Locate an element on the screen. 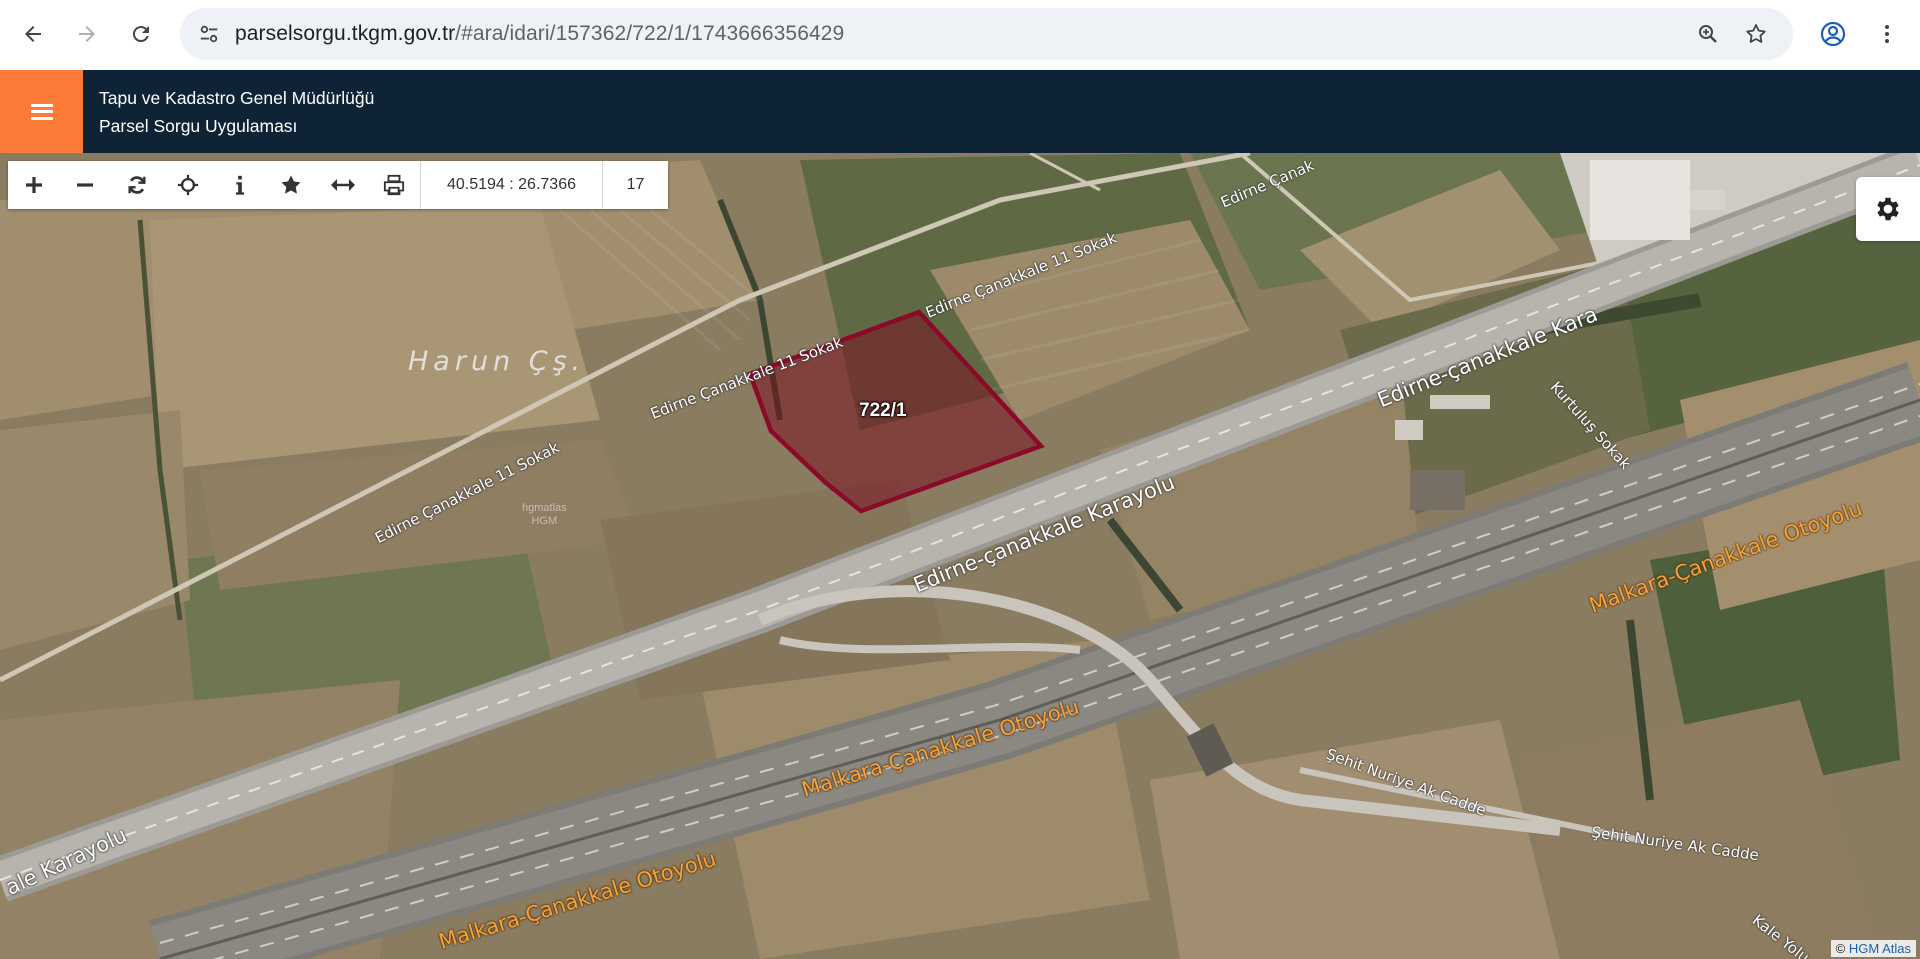  locate-icon is located at coordinates (188, 185).